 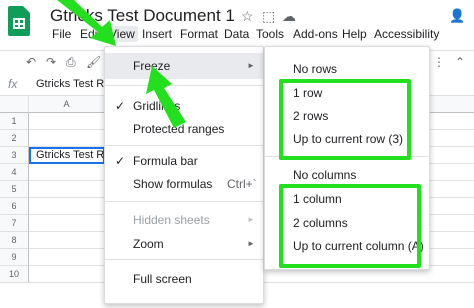 I want to click on arrow-to-view-menu, so click(x=86, y=23).